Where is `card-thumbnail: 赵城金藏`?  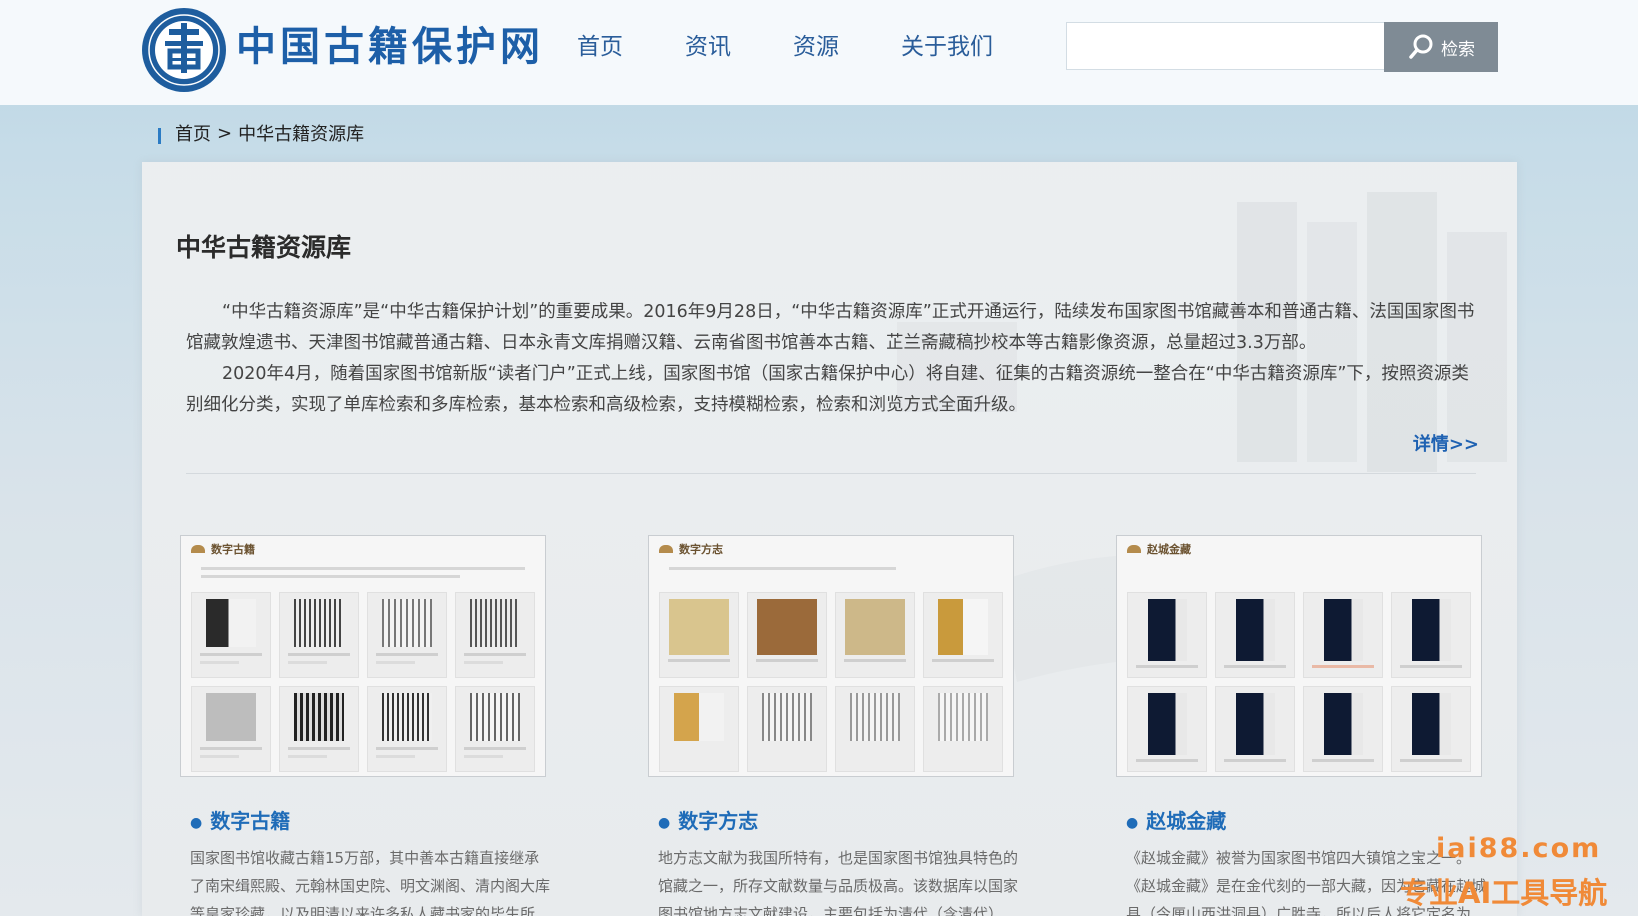
card-thumbnail: 赵城金藏 is located at coordinates (1299, 656).